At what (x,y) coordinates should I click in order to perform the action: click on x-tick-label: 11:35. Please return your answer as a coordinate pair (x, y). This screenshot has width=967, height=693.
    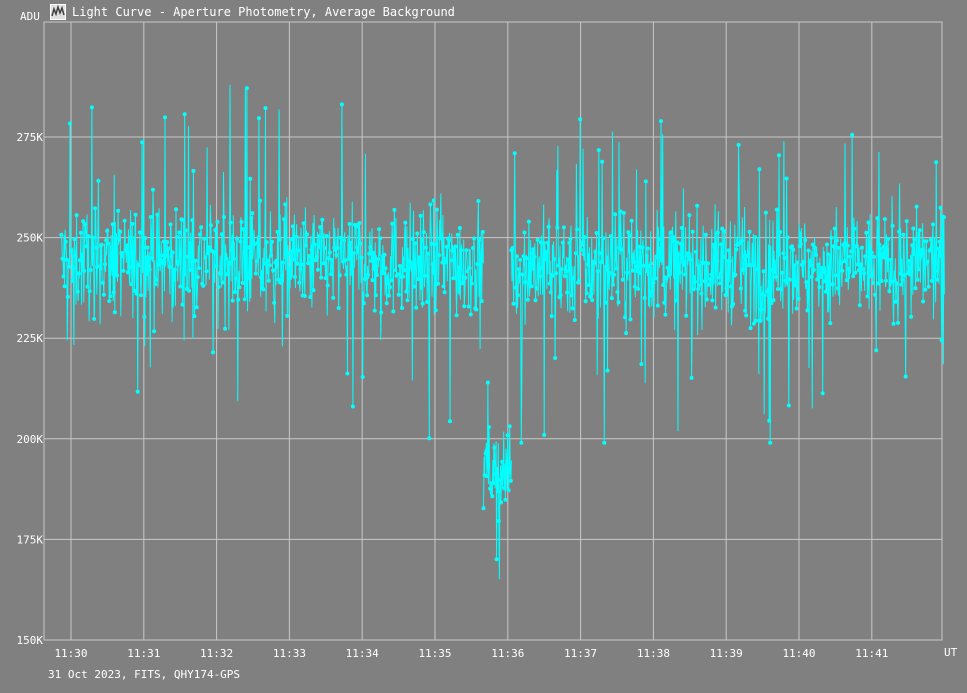
    Looking at the image, I should click on (434, 653).